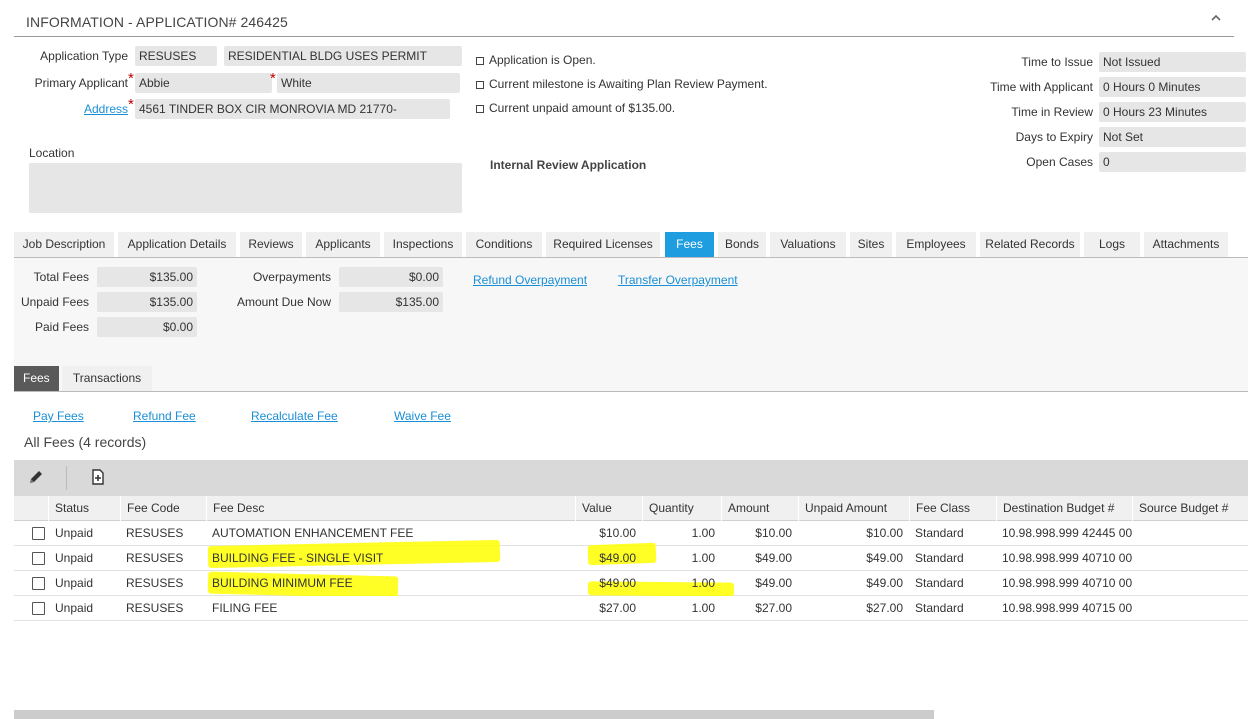  Describe the element at coordinates (853, 508) in the screenshot. I see `col-header-unpaid-amount: Unpaid Amount` at that location.